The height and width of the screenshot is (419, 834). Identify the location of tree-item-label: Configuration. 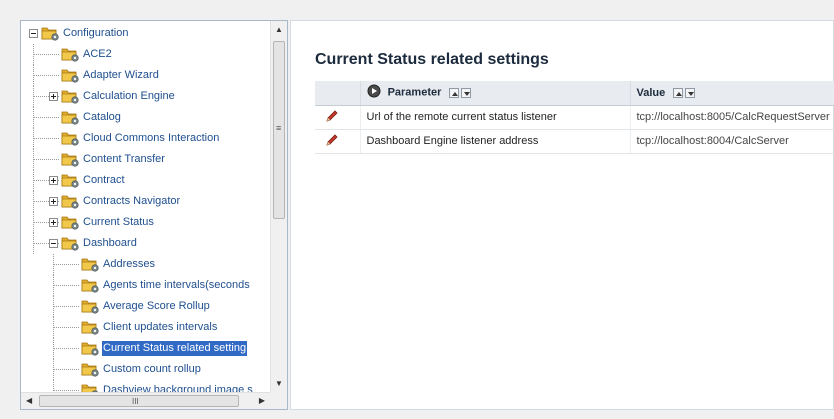
(95, 33).